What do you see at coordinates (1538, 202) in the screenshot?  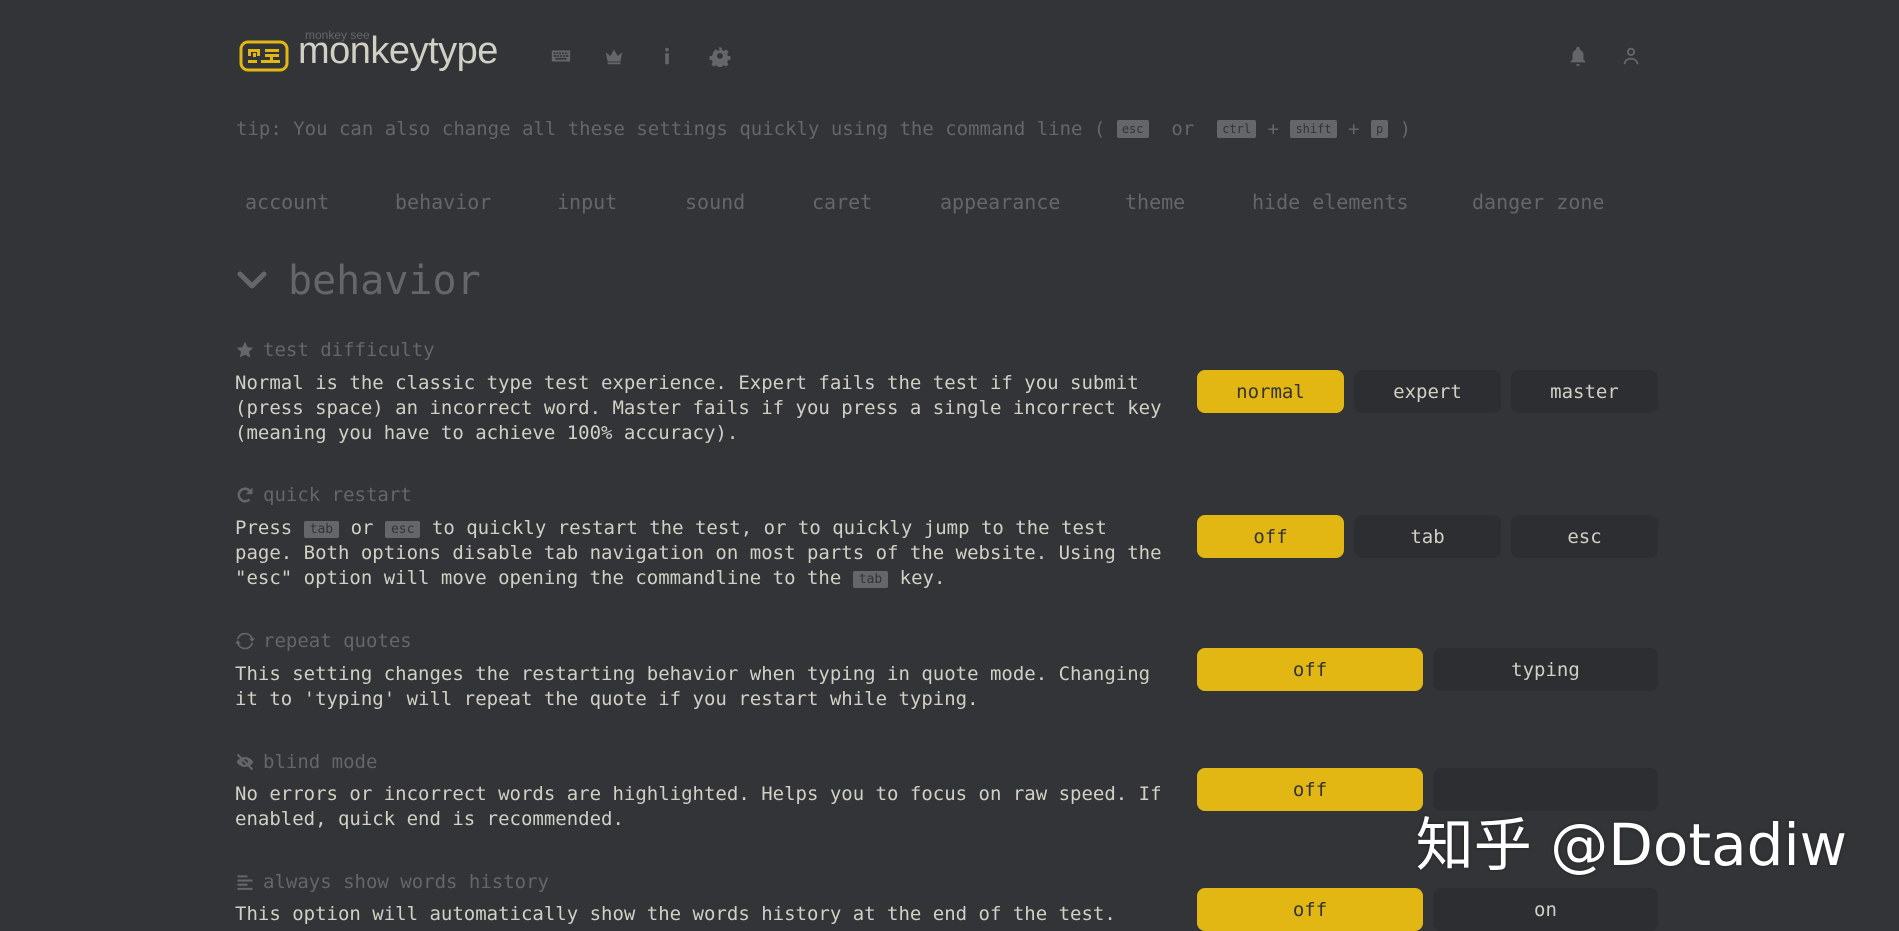 I see `tab-danger-zone: danger zone` at bounding box center [1538, 202].